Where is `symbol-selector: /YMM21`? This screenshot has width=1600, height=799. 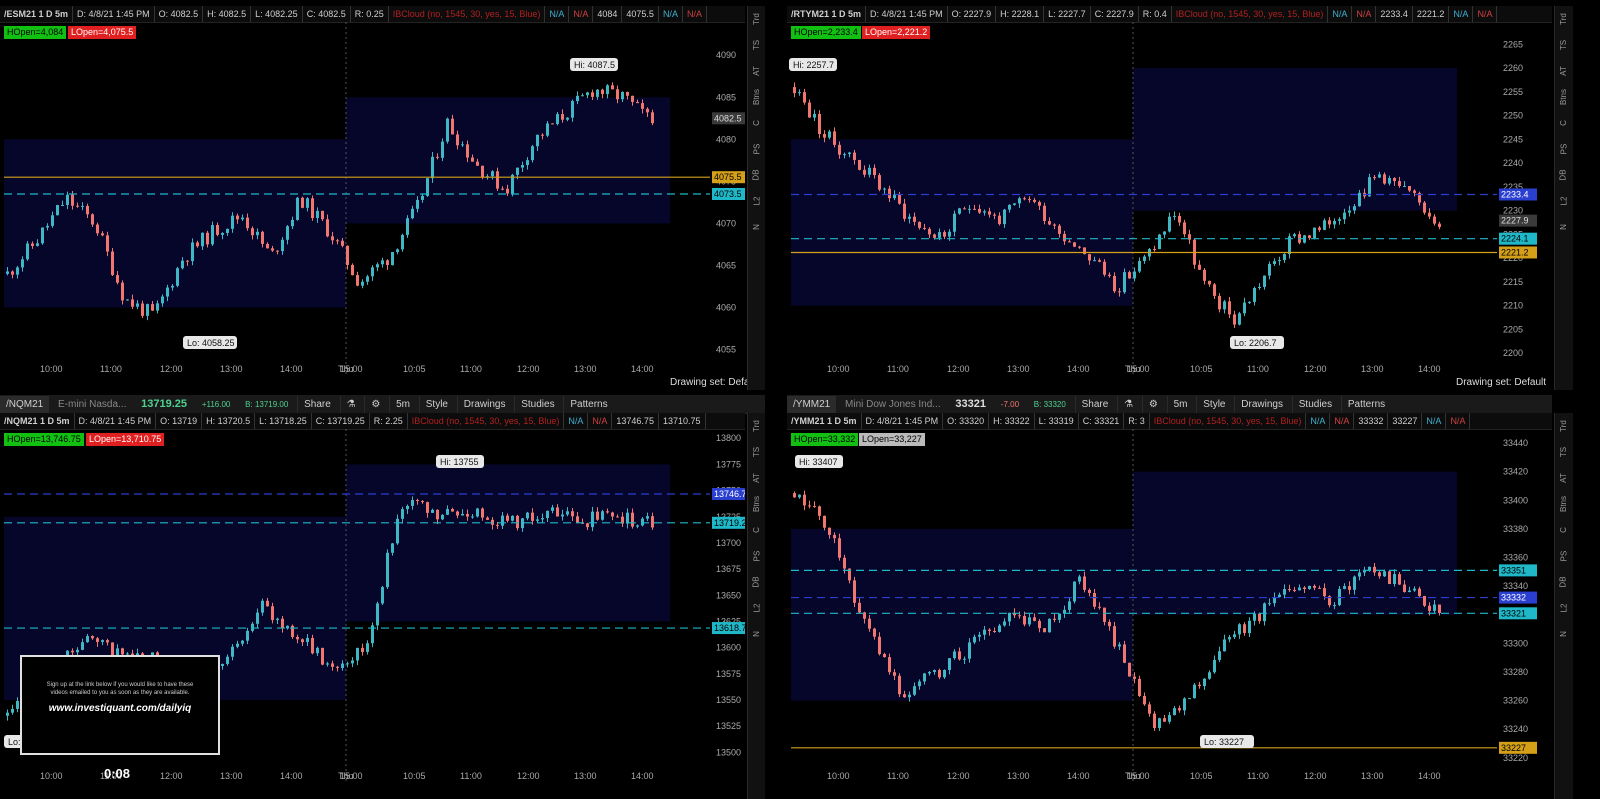
symbol-selector: /YMM21 is located at coordinates (812, 404).